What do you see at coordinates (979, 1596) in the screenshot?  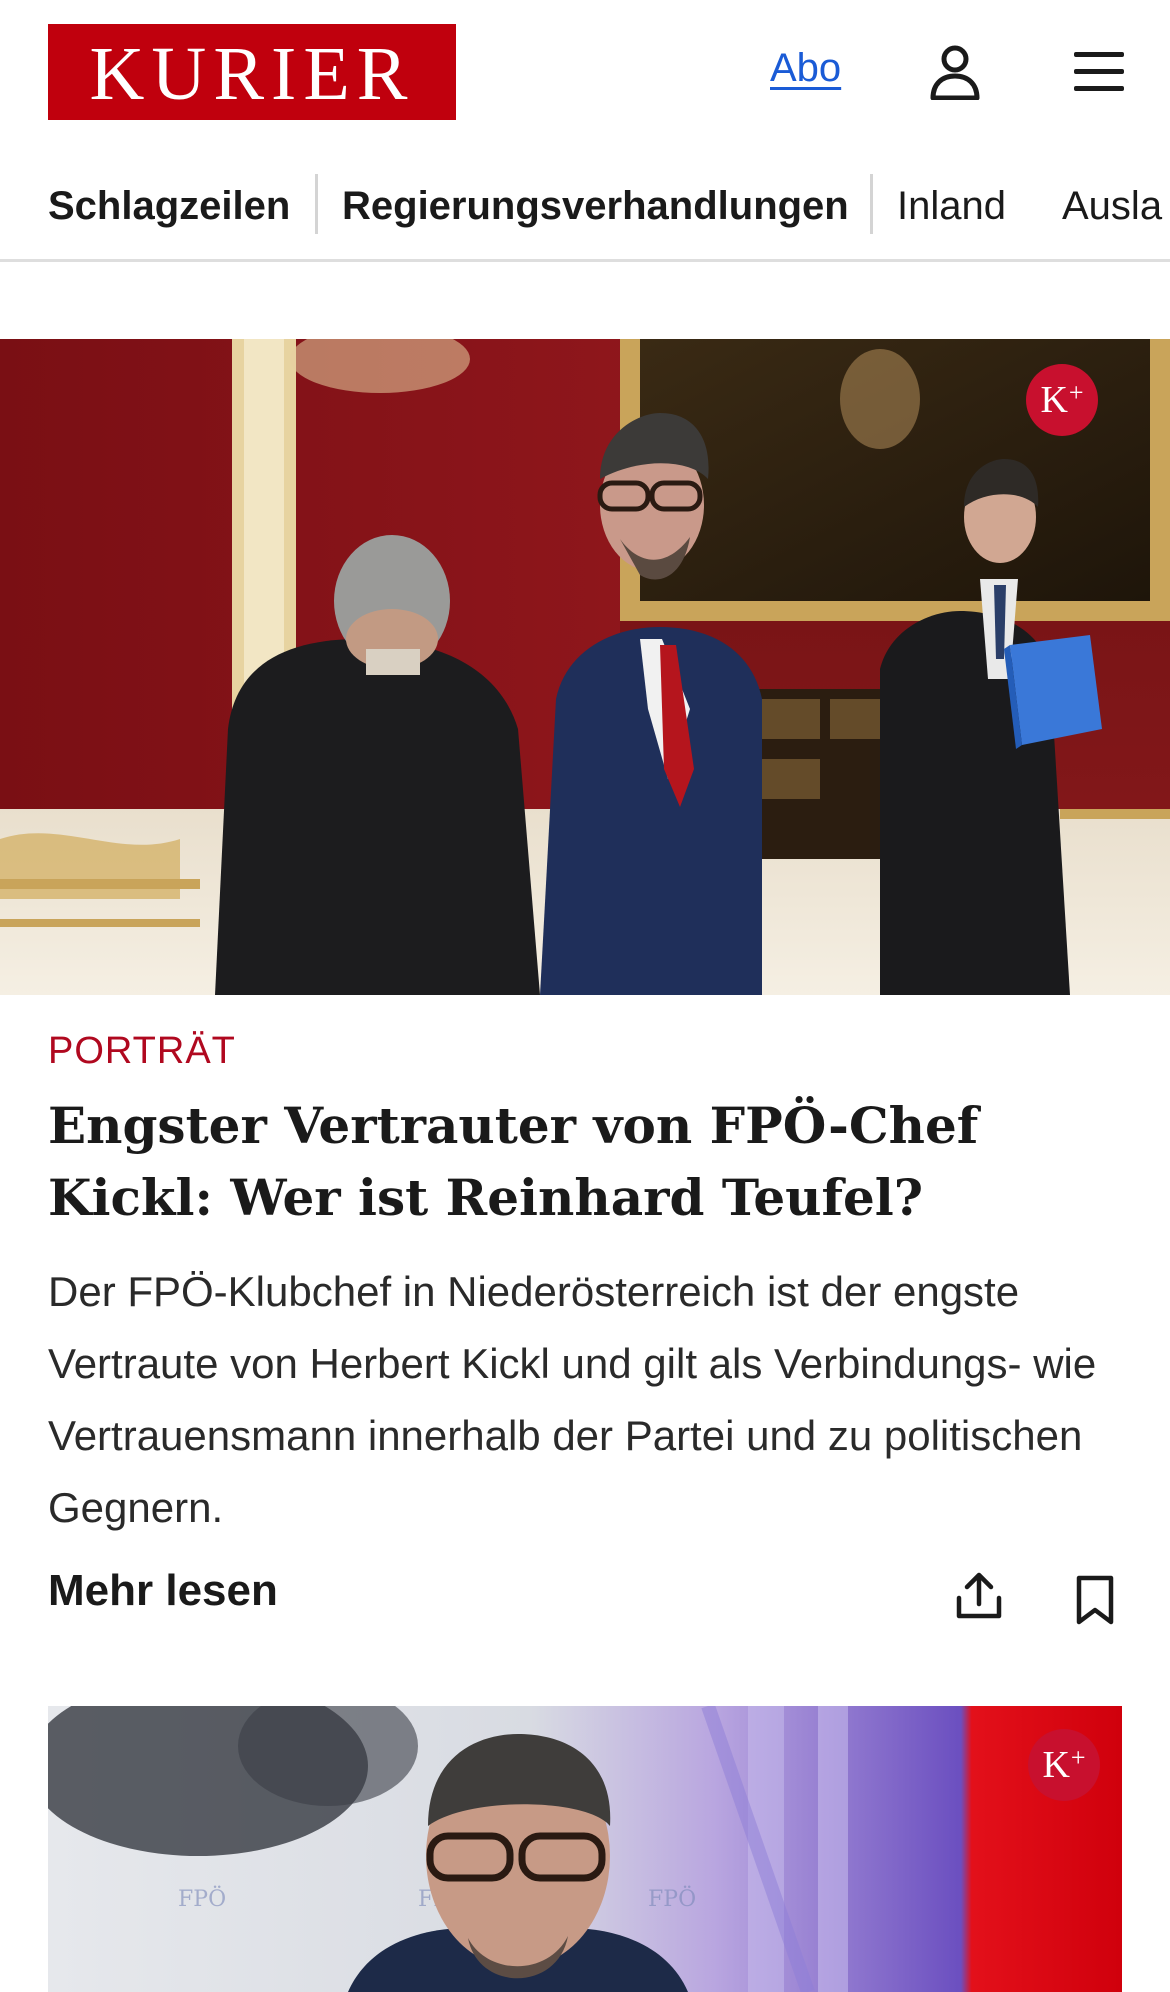 I see `share-icon` at bounding box center [979, 1596].